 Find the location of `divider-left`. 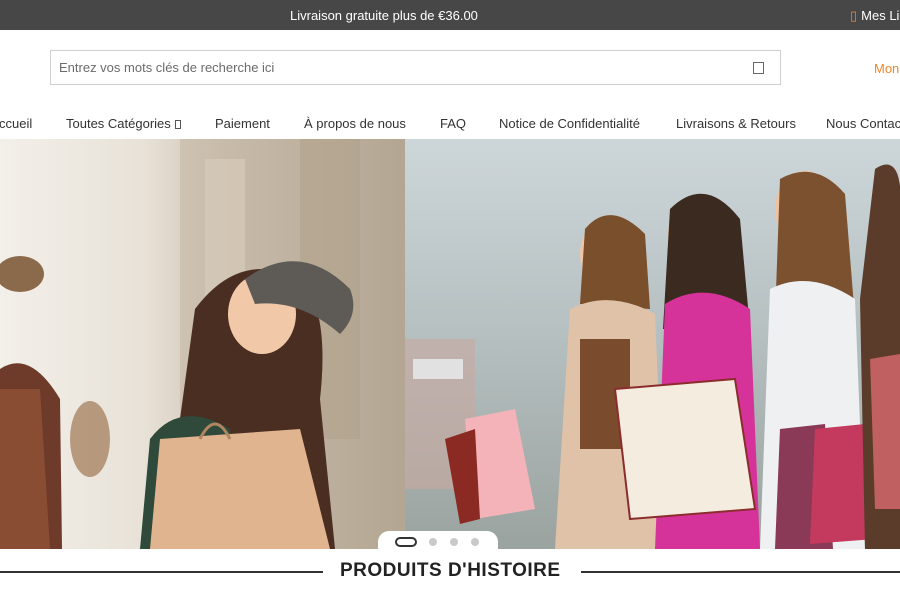

divider-left is located at coordinates (161, 572).